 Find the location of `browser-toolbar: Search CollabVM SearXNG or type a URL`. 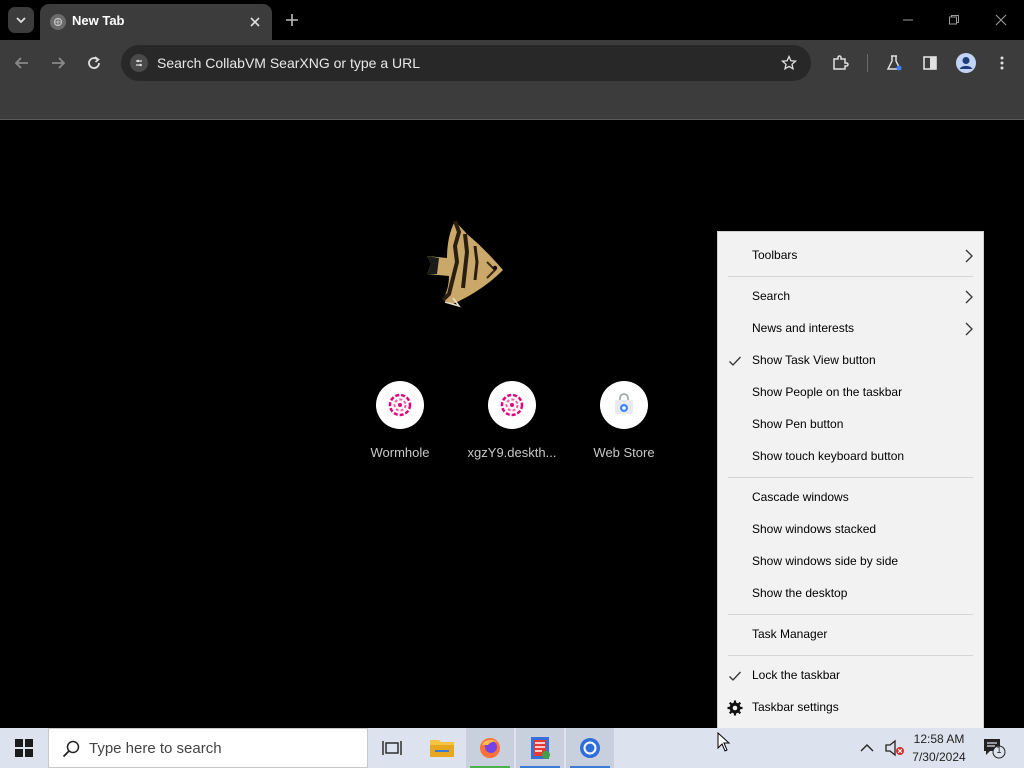

browser-toolbar: Search CollabVM SearXNG or type a URL is located at coordinates (512, 63).